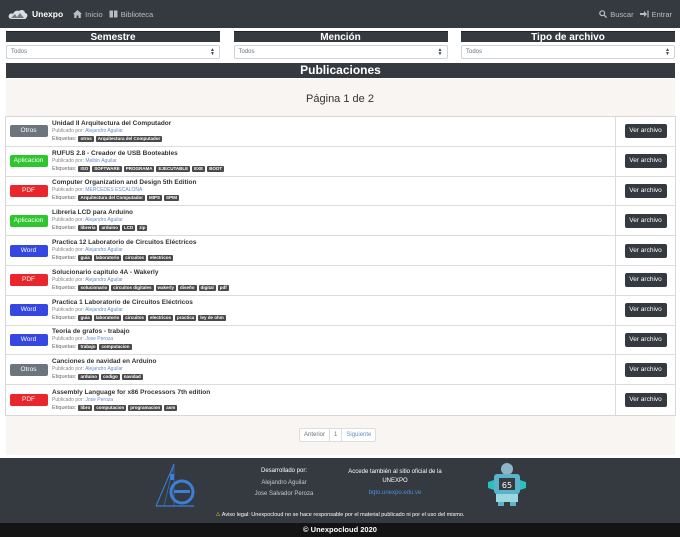 The width and height of the screenshot is (680, 537). I want to click on tag-badge: trabajo, so click(88, 347).